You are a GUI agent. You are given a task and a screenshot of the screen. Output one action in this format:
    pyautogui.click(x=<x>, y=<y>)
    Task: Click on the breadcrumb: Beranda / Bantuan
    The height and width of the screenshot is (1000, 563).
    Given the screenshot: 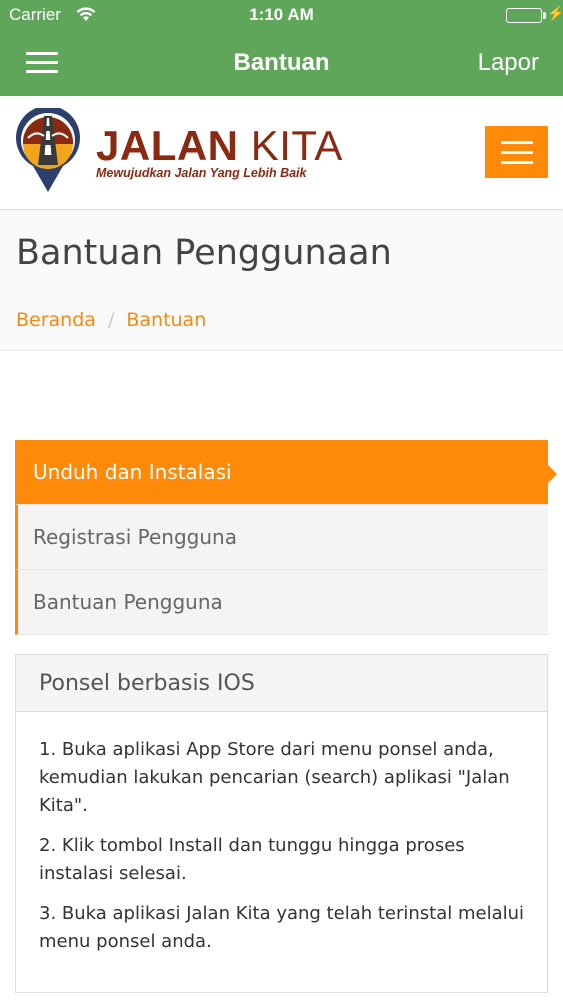 What is the action you would take?
    pyautogui.click(x=111, y=320)
    